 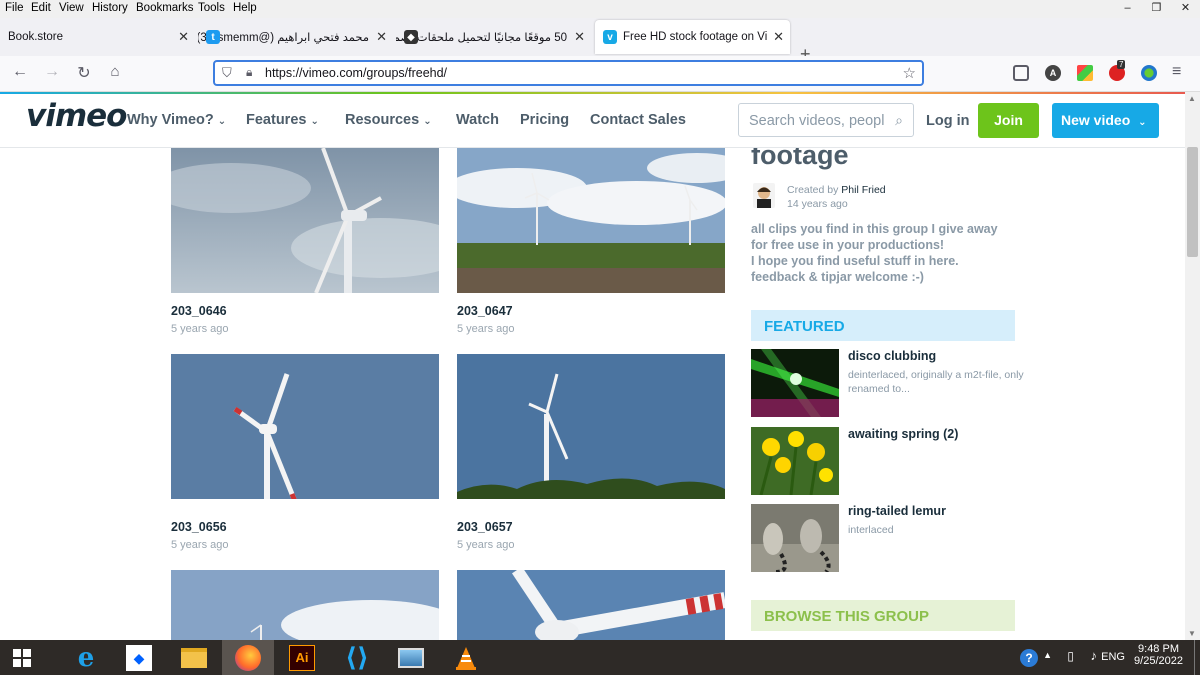 I want to click on nav-contact-sales: Contact Sales, so click(x=638, y=120).